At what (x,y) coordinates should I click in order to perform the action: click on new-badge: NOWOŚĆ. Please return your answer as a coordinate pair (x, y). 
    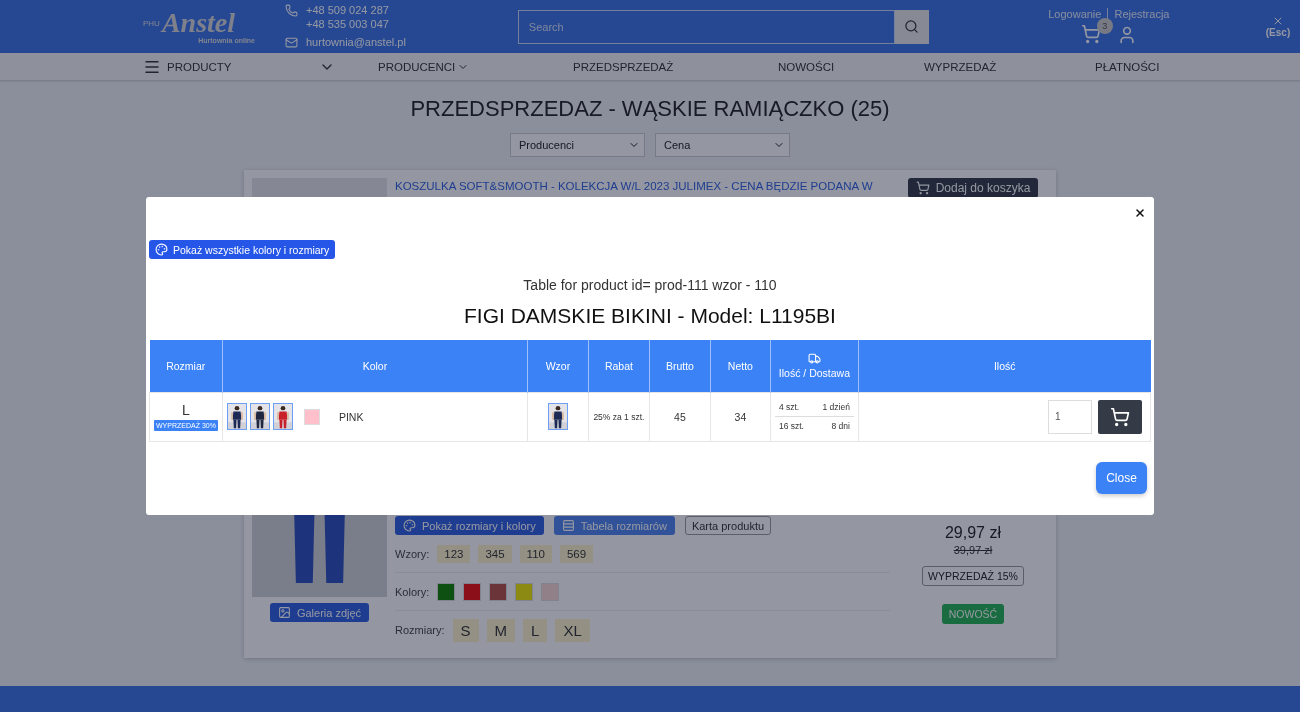
    Looking at the image, I should click on (973, 614).